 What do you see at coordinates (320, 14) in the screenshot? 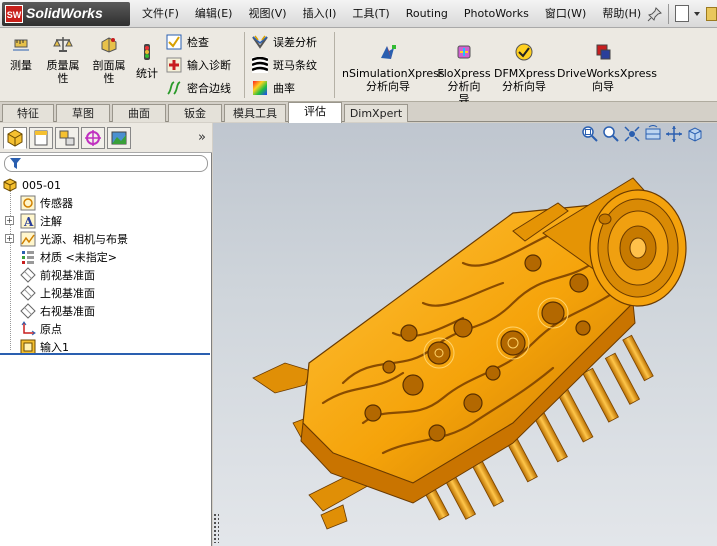
I see `menu-insert: 插入(I)` at bounding box center [320, 14].